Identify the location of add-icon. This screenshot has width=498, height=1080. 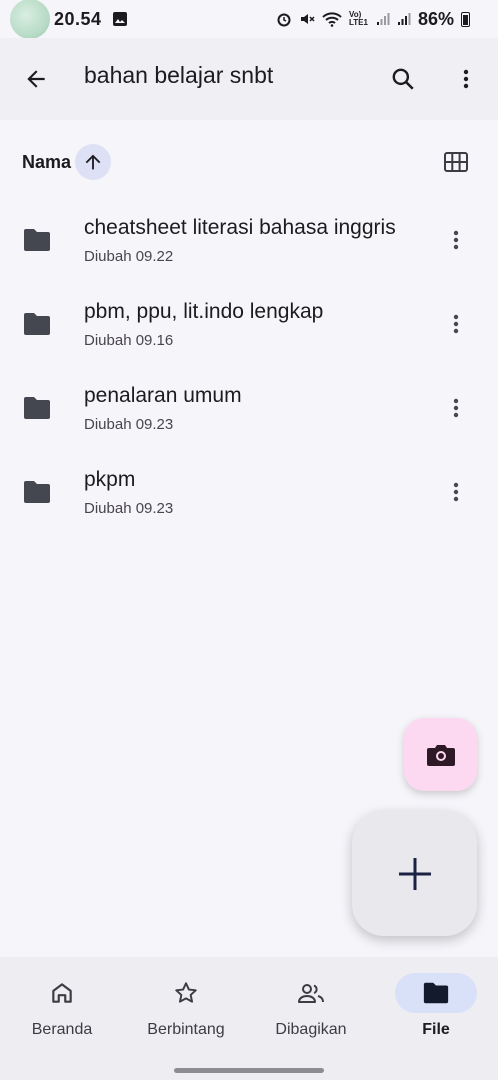
(414, 873).